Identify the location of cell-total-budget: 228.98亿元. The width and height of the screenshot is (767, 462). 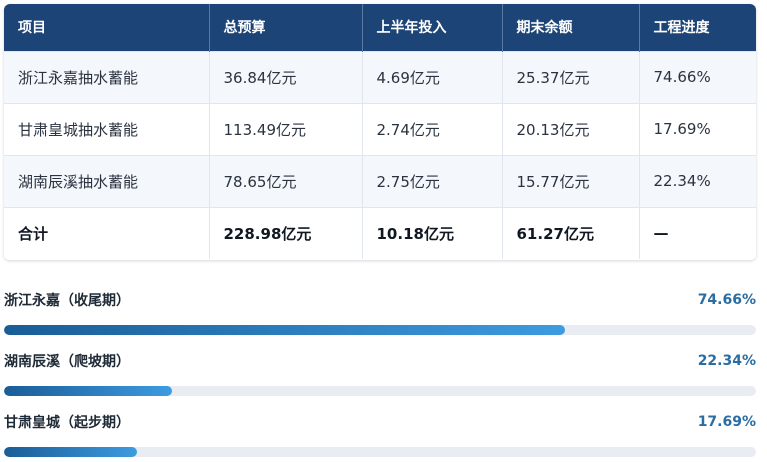
(286, 232).